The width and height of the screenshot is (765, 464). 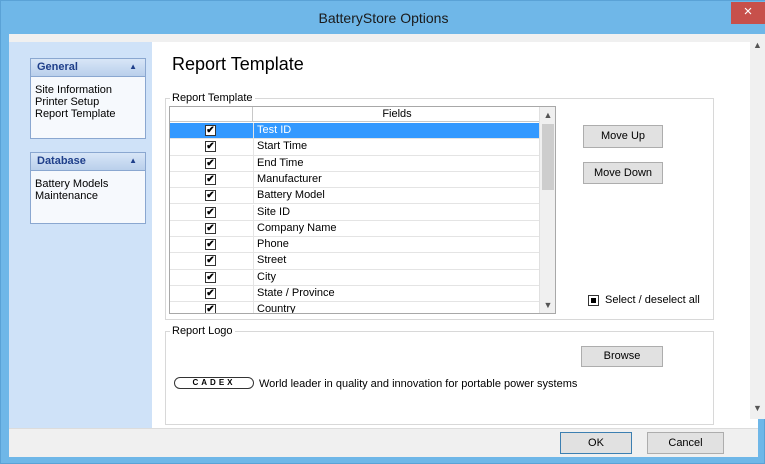 What do you see at coordinates (685, 443) in the screenshot?
I see `cancel-button: Cancel` at bounding box center [685, 443].